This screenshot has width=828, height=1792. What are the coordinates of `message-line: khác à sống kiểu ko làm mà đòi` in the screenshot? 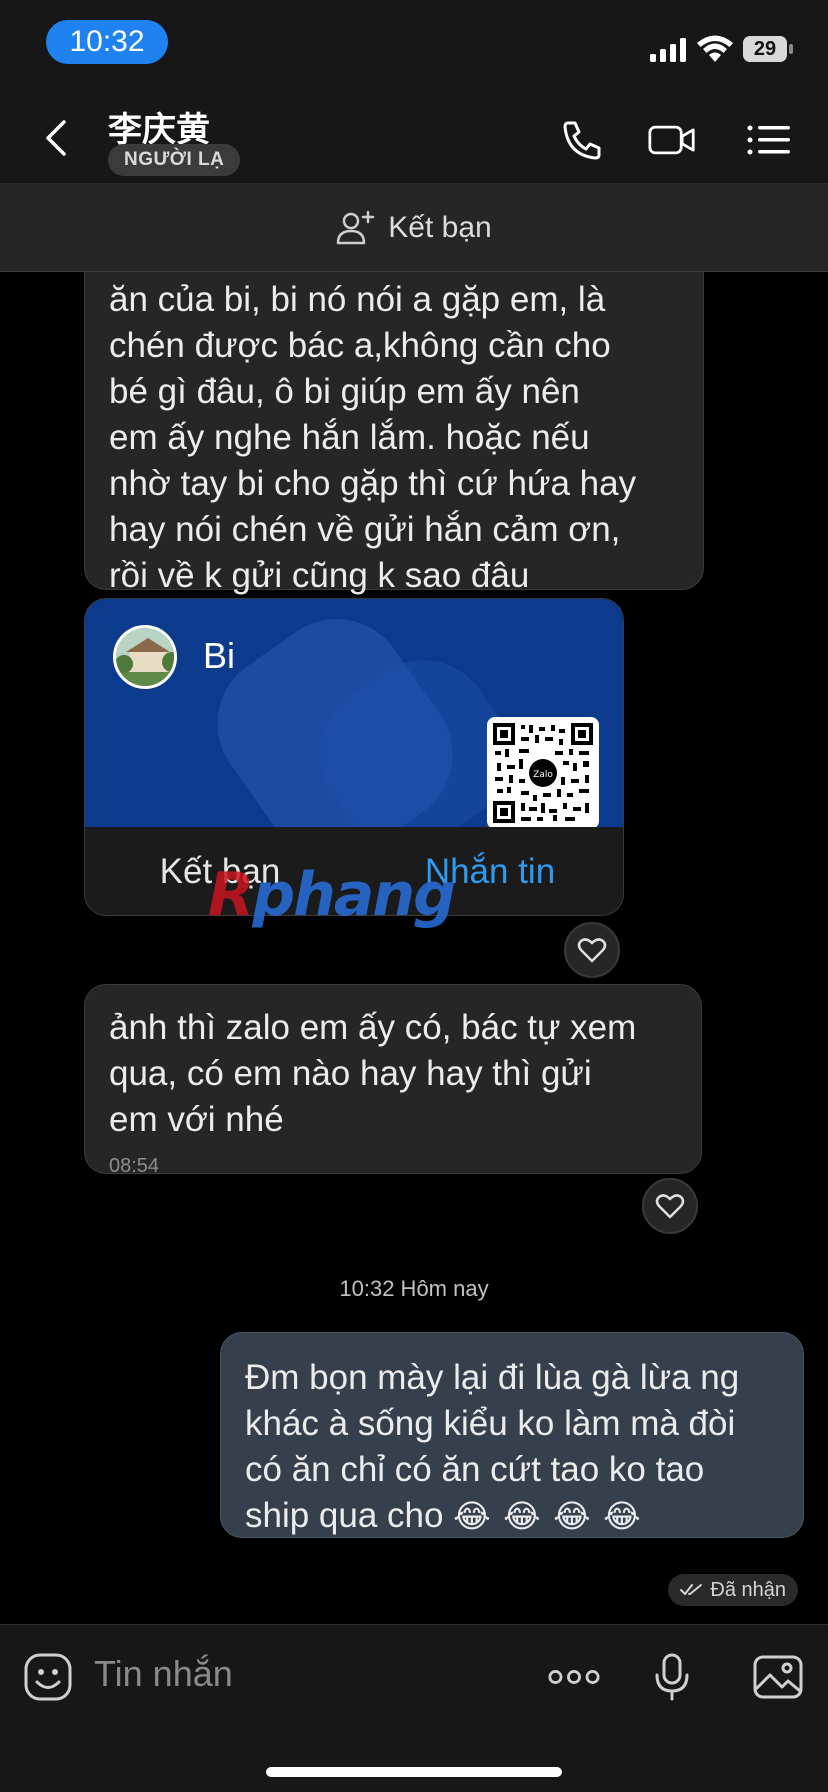 It's located at (490, 1423).